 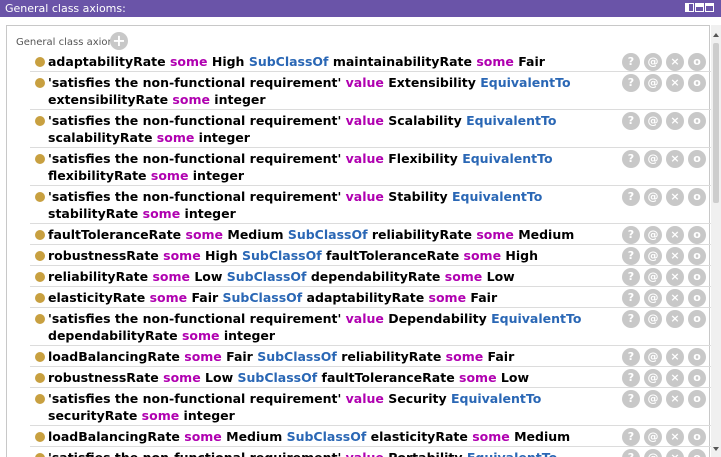 What do you see at coordinates (208, 213) in the screenshot?
I see `entity-token: integer` at bounding box center [208, 213].